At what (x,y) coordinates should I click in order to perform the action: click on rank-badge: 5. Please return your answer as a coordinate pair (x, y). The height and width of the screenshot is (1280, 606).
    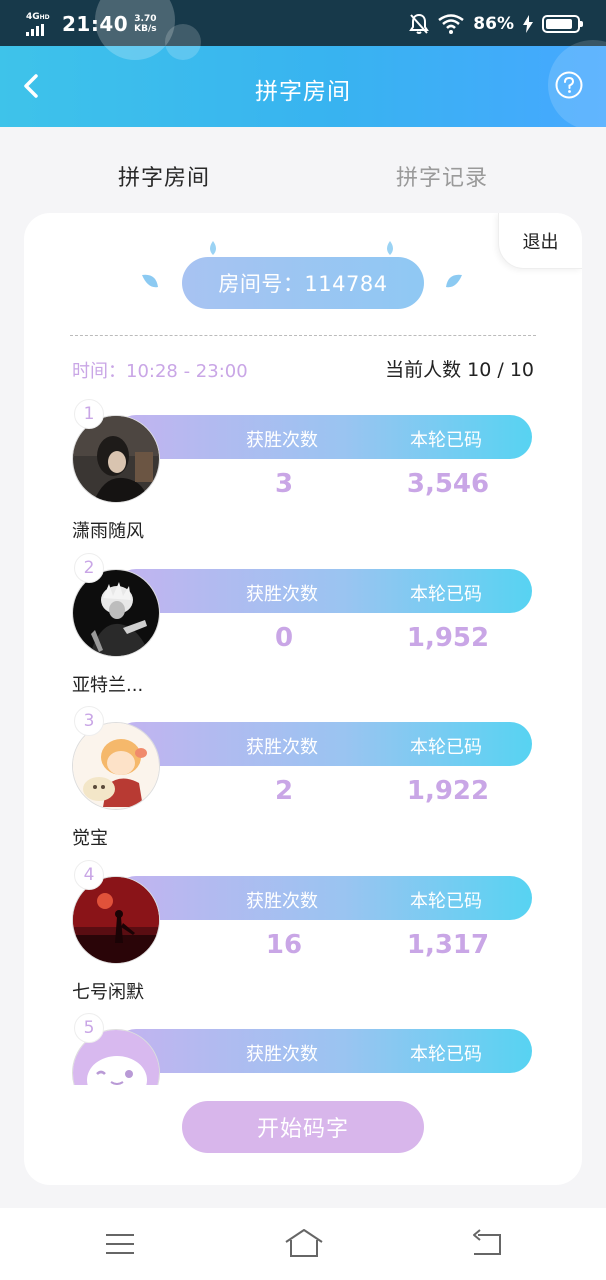
    Looking at the image, I should click on (89, 1028).